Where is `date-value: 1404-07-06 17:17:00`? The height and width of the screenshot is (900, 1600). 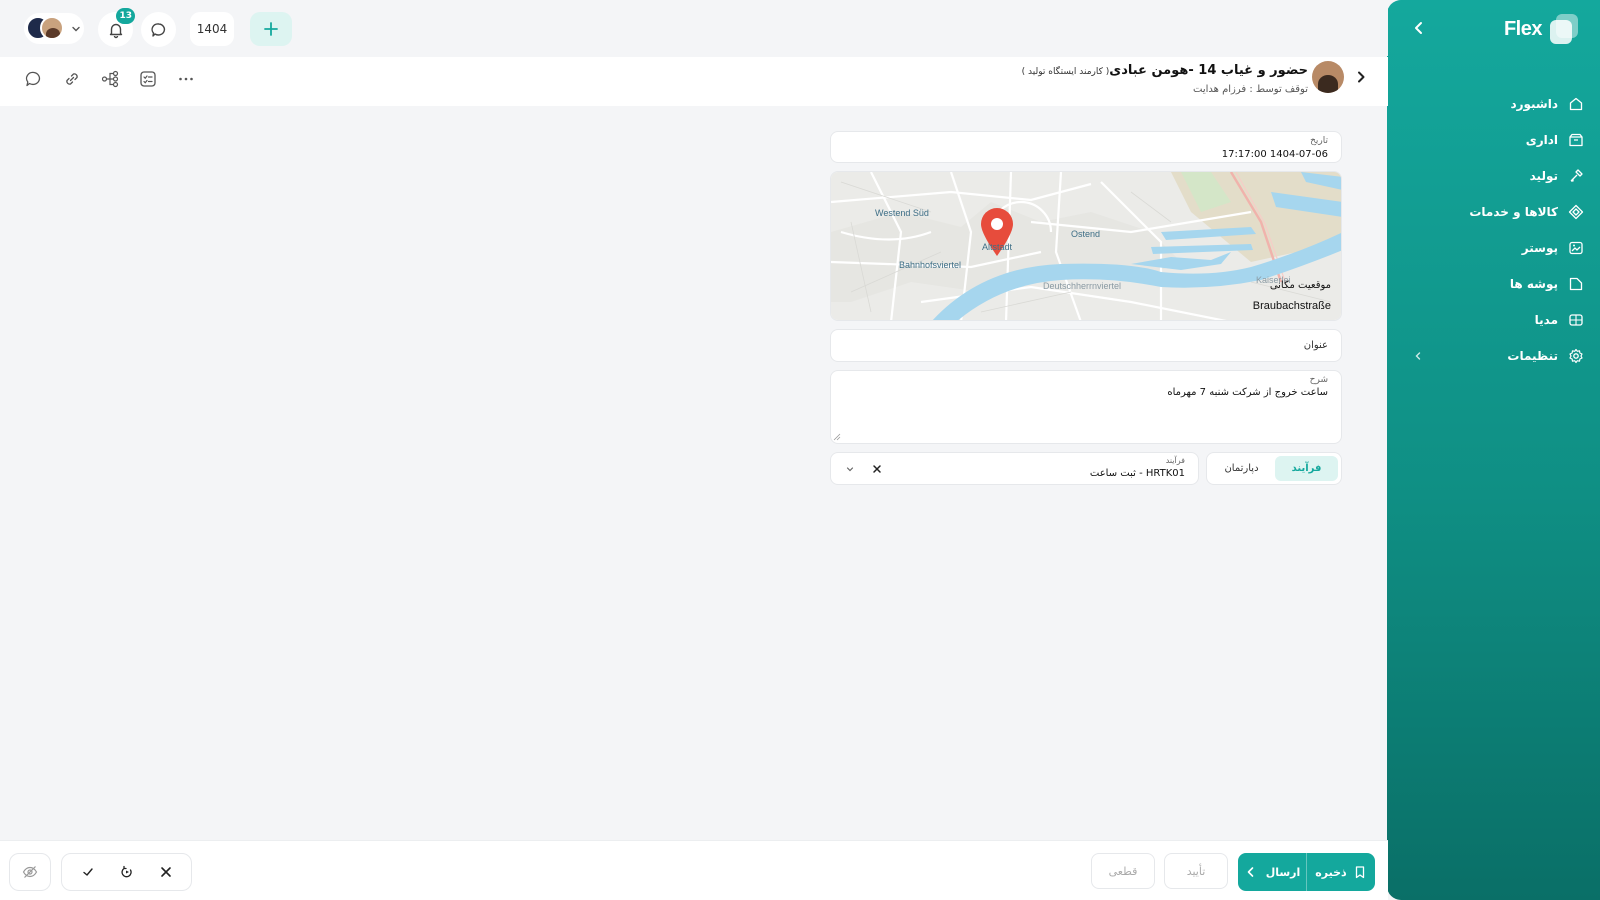
date-value: 1404-07-06 17:17:00 is located at coordinates (1274, 154).